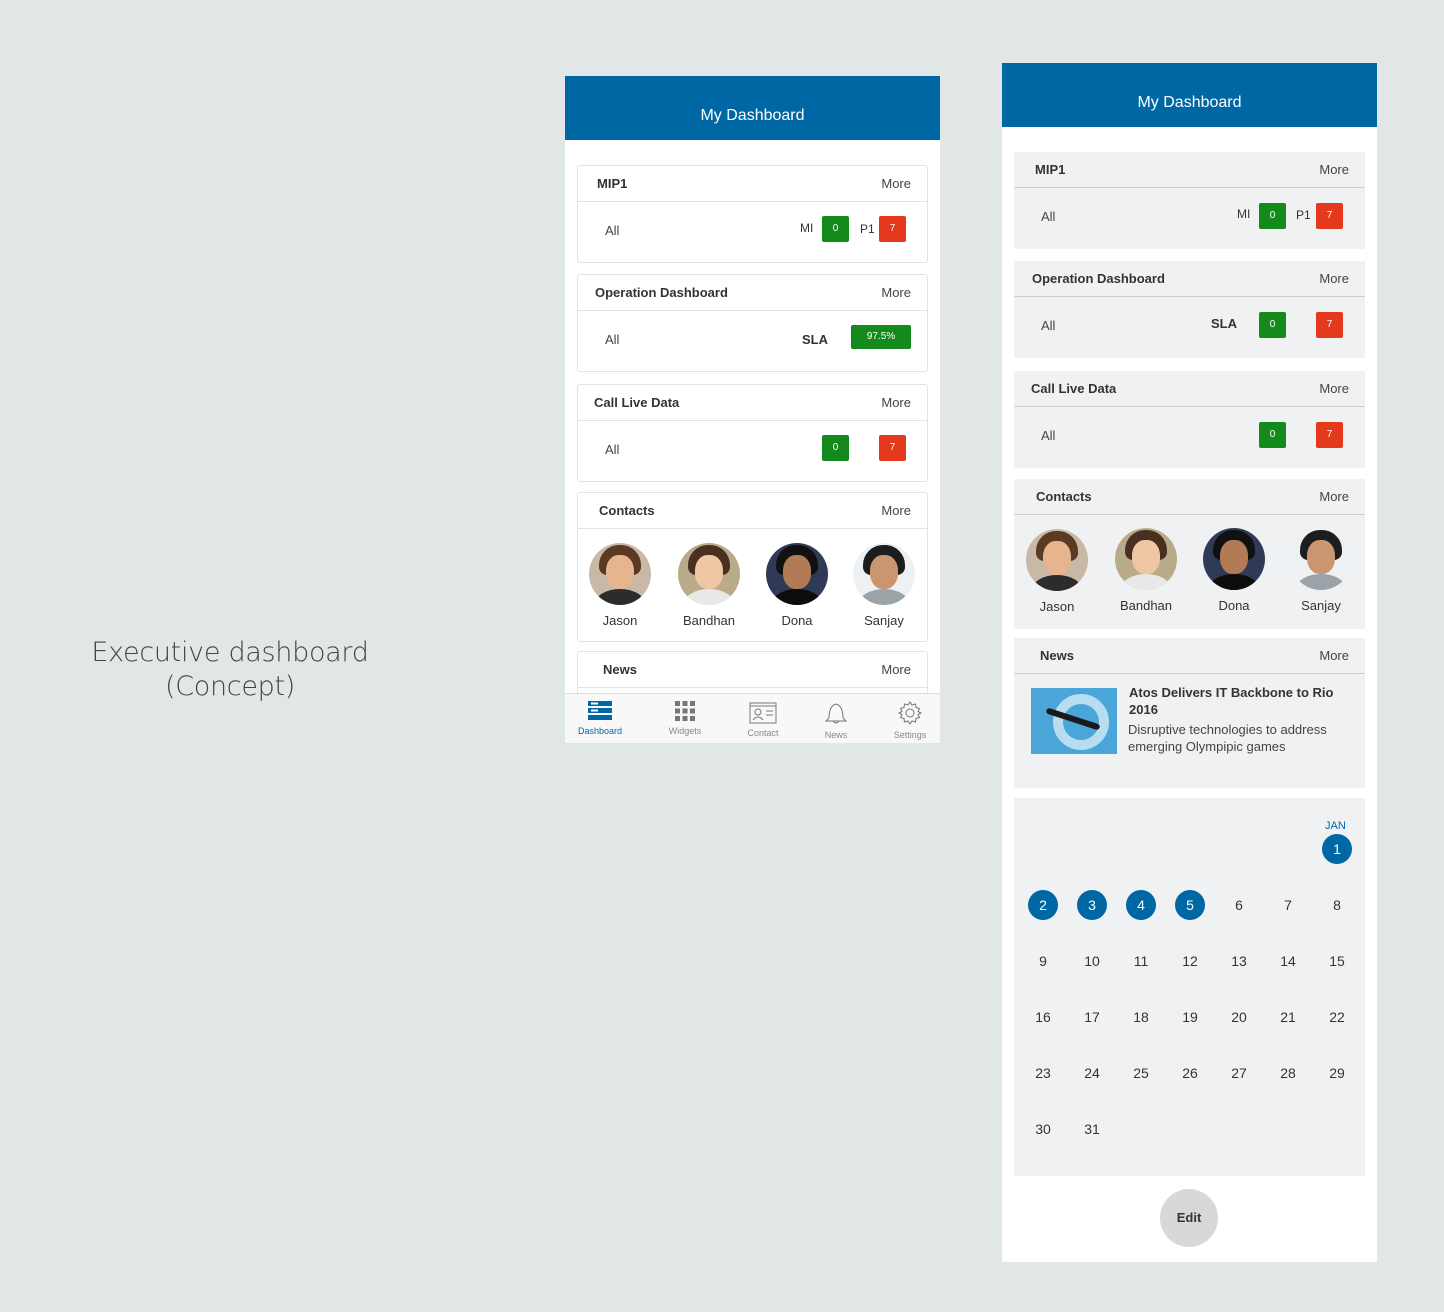 Image resolution: width=1444 pixels, height=1312 pixels. Describe the element at coordinates (1189, 554) in the screenshot. I see `contacts-card: Contacts More Jason Bandhan Dona Sanjay` at that location.